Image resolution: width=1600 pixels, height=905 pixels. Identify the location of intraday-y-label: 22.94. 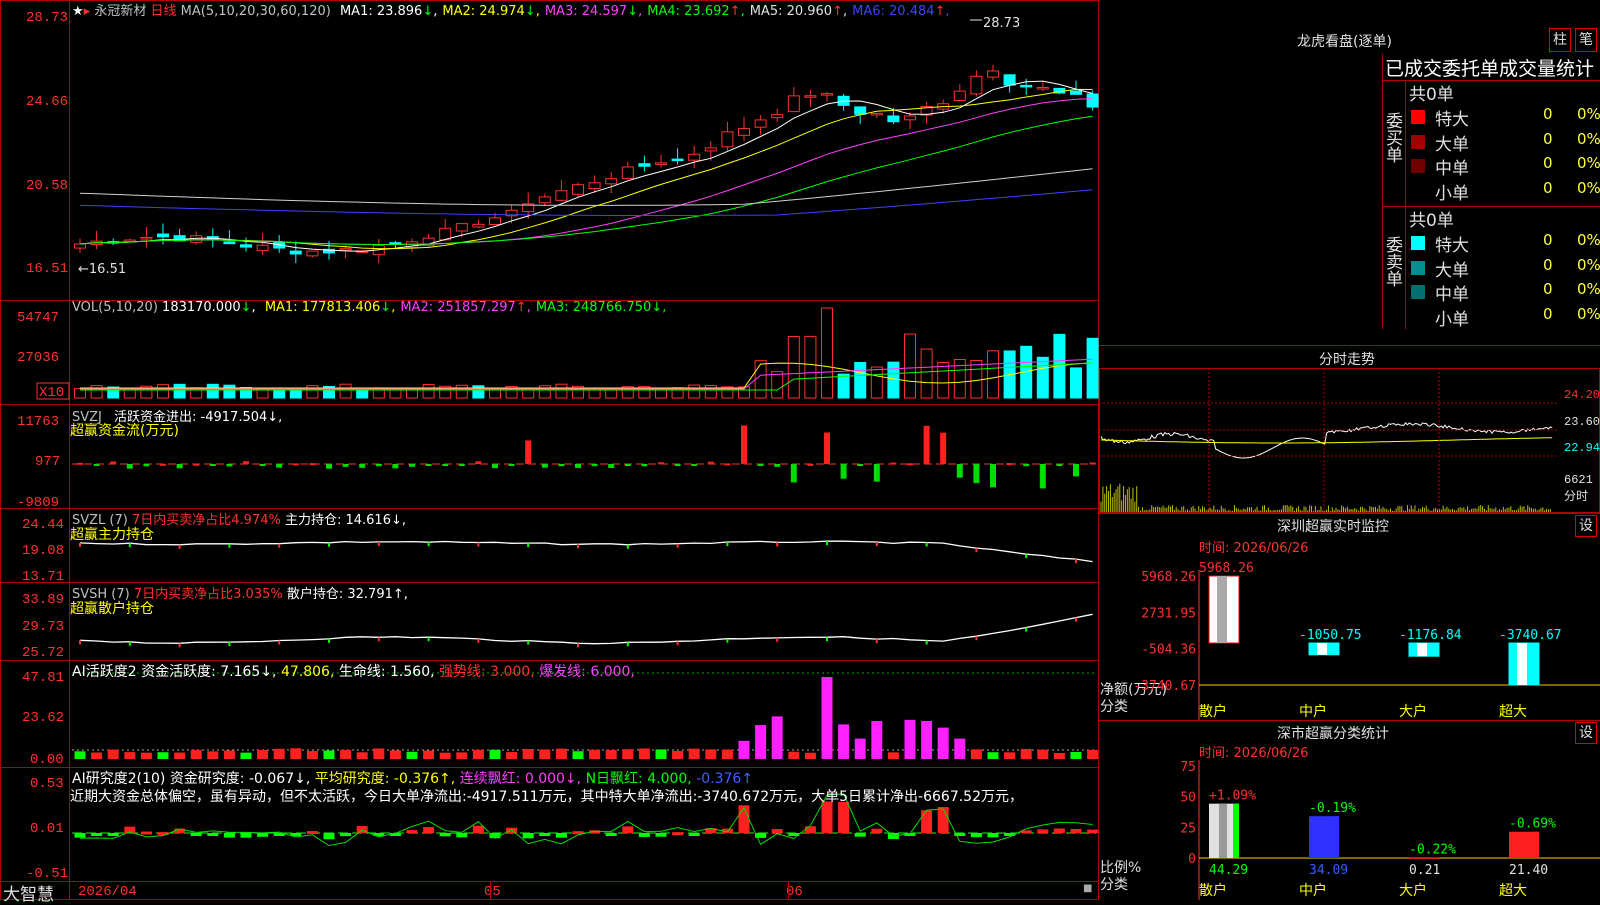
(1582, 448).